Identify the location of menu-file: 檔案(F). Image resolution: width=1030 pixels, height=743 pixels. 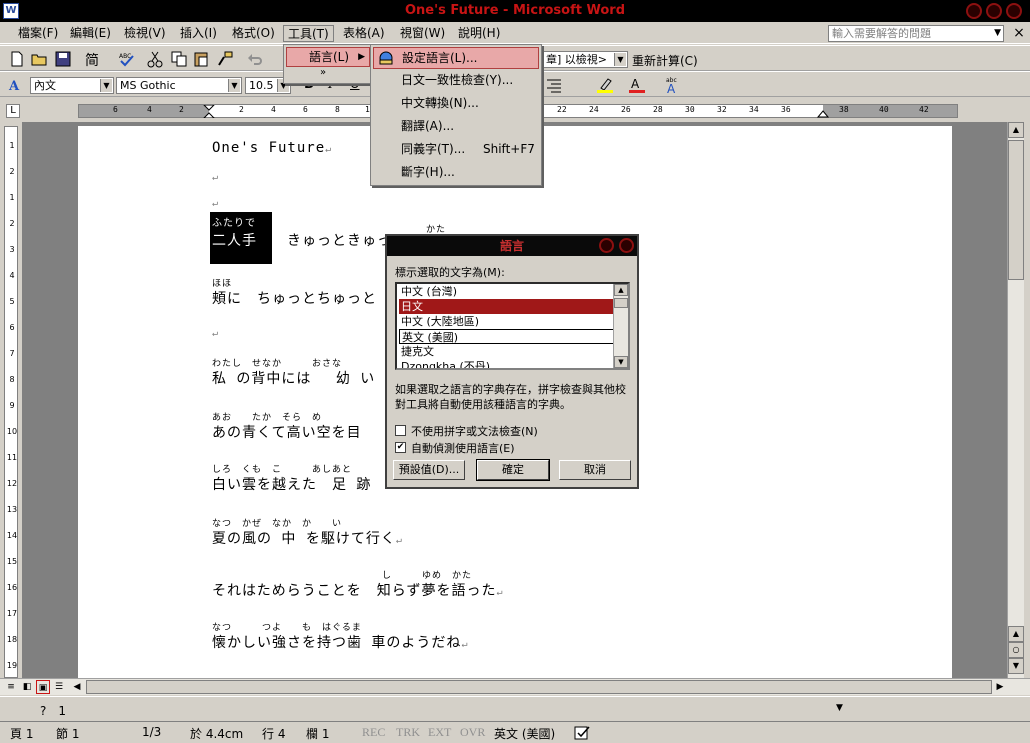
(38, 33).